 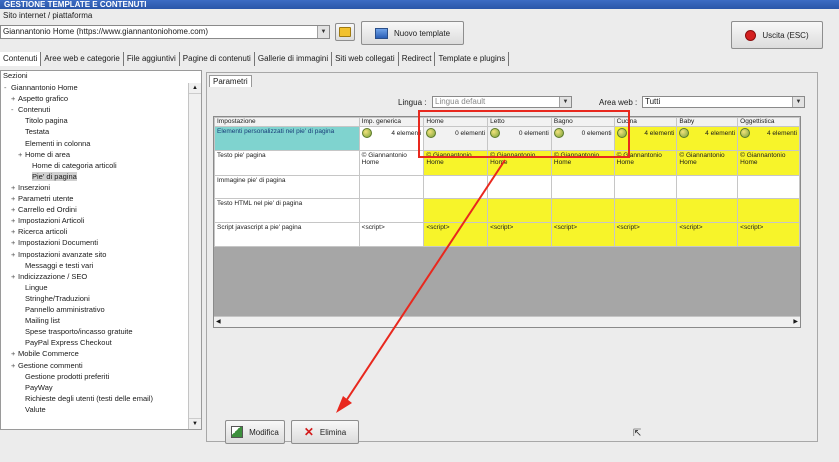 What do you see at coordinates (637, 433) in the screenshot?
I see `mouse-cursor-icon: ⇱` at bounding box center [637, 433].